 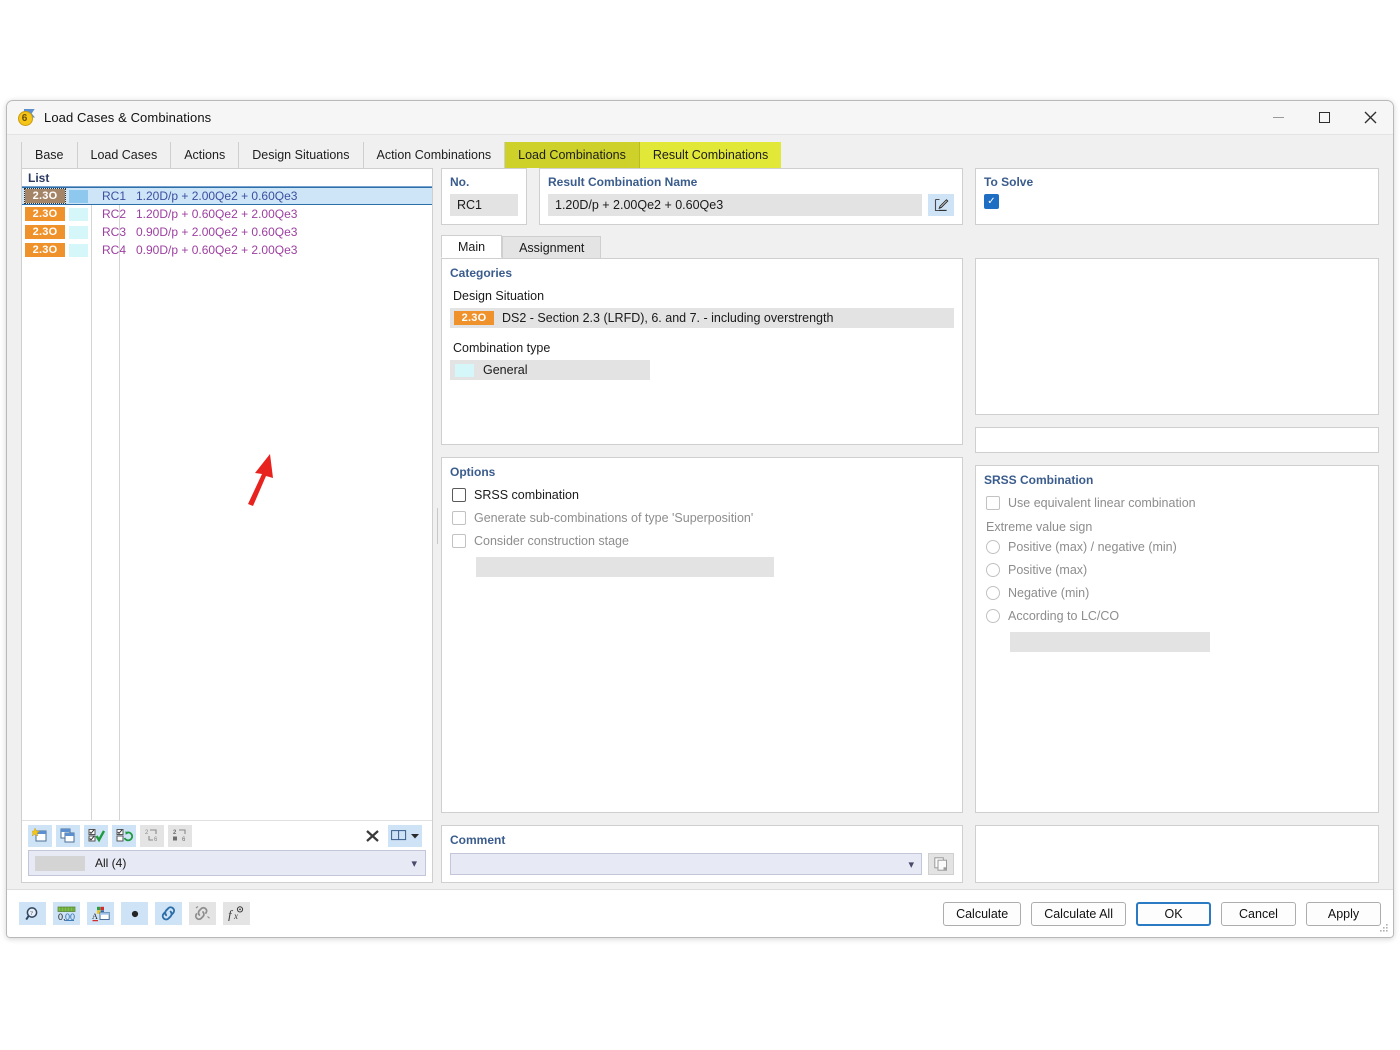 I want to click on combination-description: 0.90D/p + 2.00Qe2 + 0.60Qe3, so click(x=217, y=232).